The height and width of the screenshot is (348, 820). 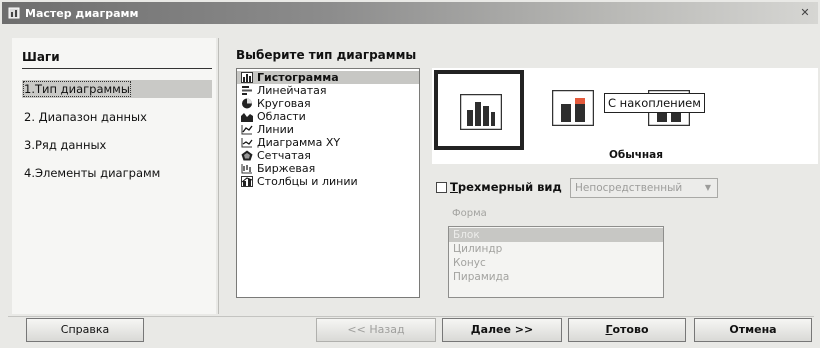 What do you see at coordinates (629, 188) in the screenshot?
I see `threed-scheme-value: Непосредственный` at bounding box center [629, 188].